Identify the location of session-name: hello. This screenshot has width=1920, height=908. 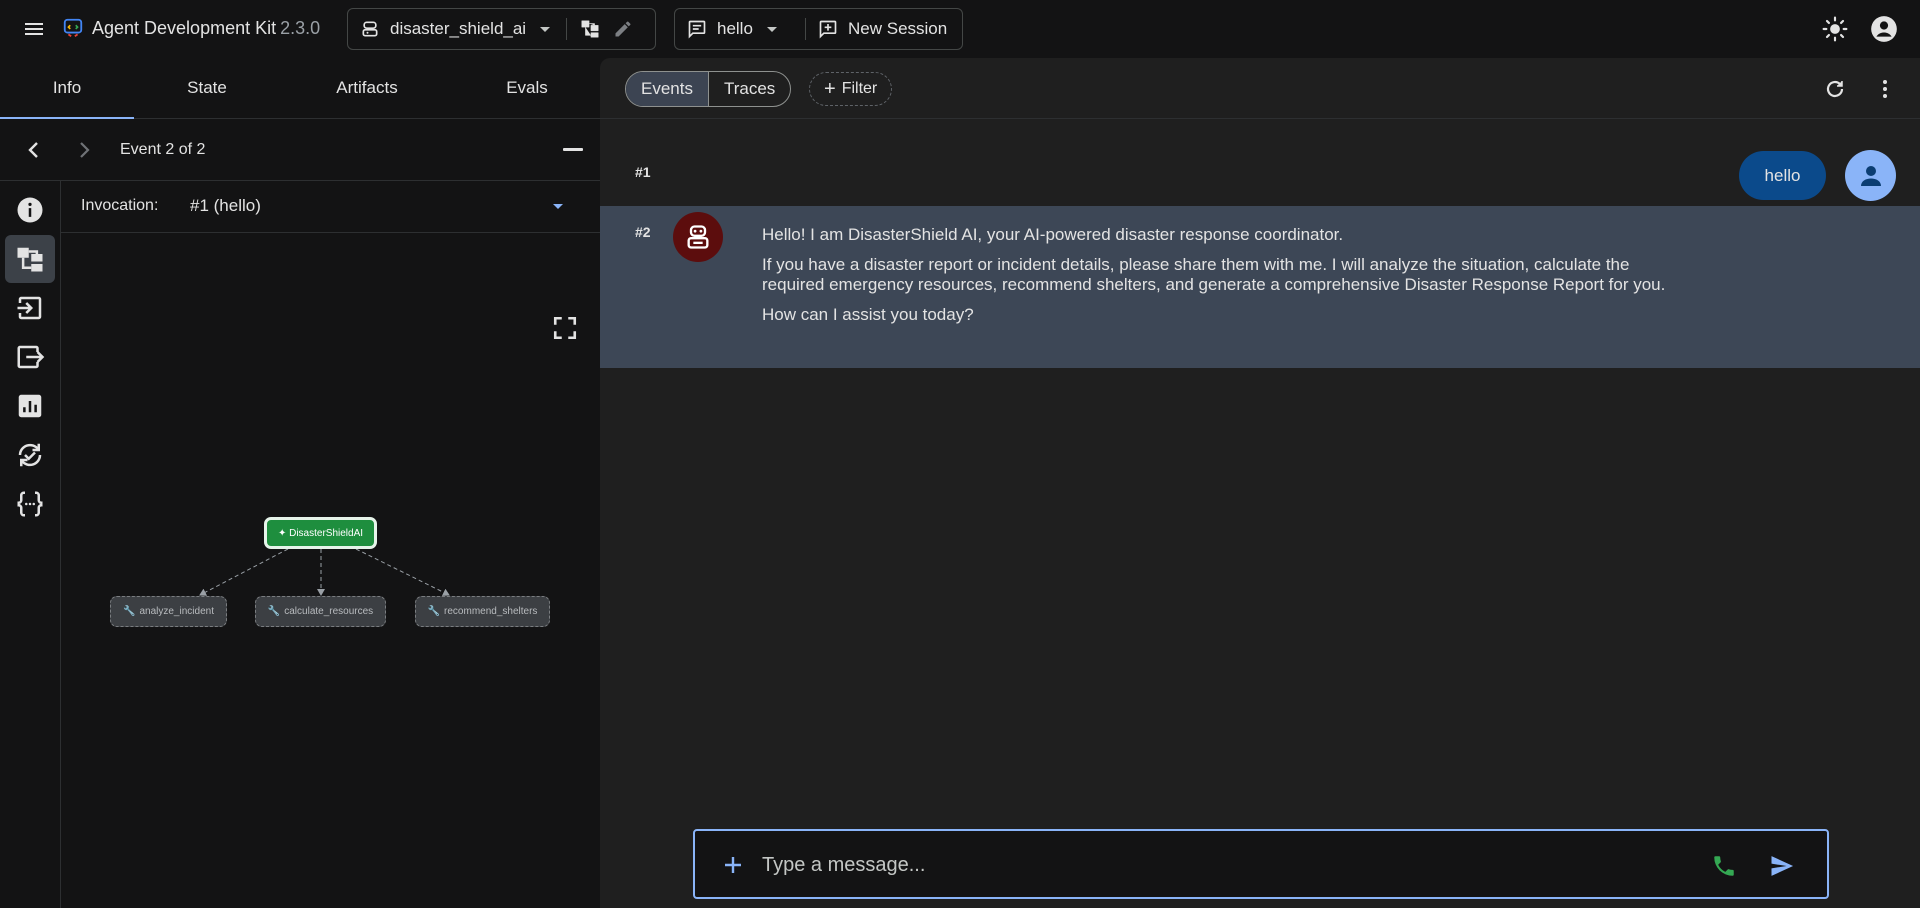
(735, 28).